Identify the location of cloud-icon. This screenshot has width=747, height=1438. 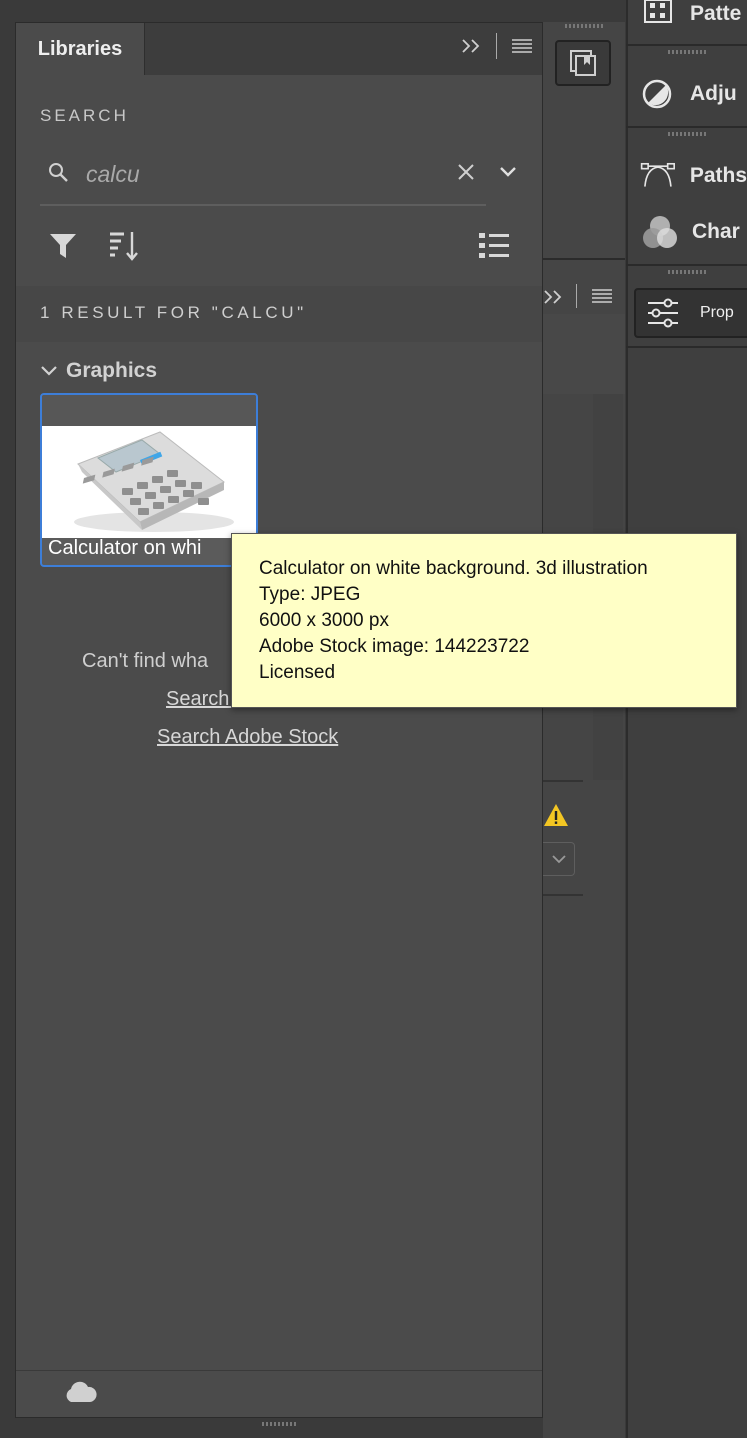
(80, 1392).